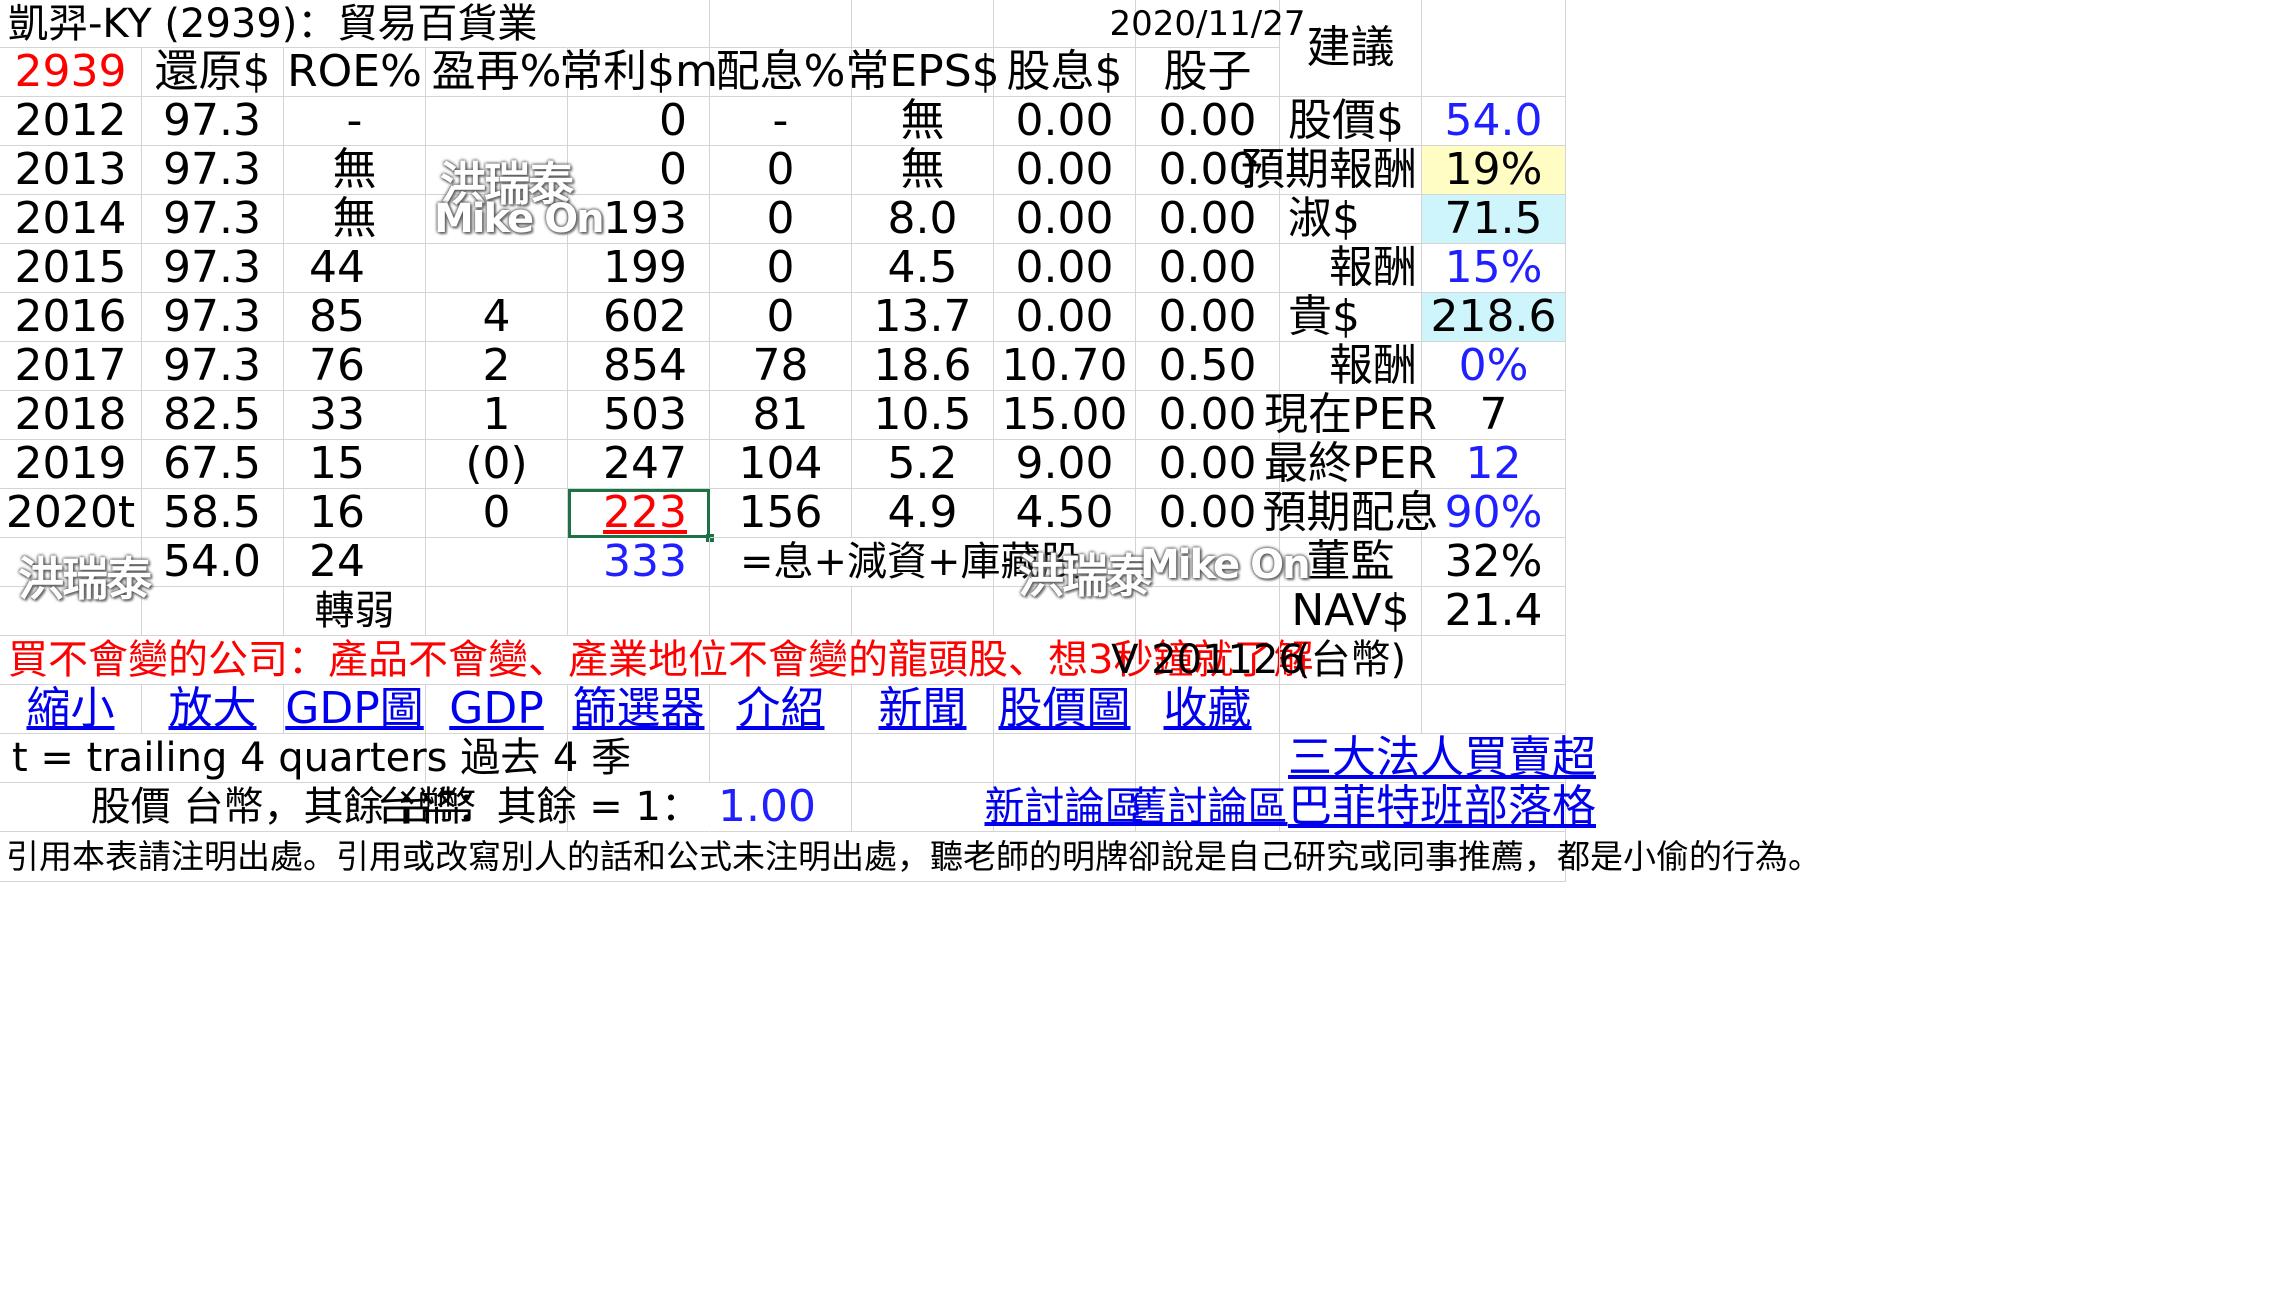 The height and width of the screenshot is (1290, 2292). I want to click on row-restore: 67.5, so click(213, 464).